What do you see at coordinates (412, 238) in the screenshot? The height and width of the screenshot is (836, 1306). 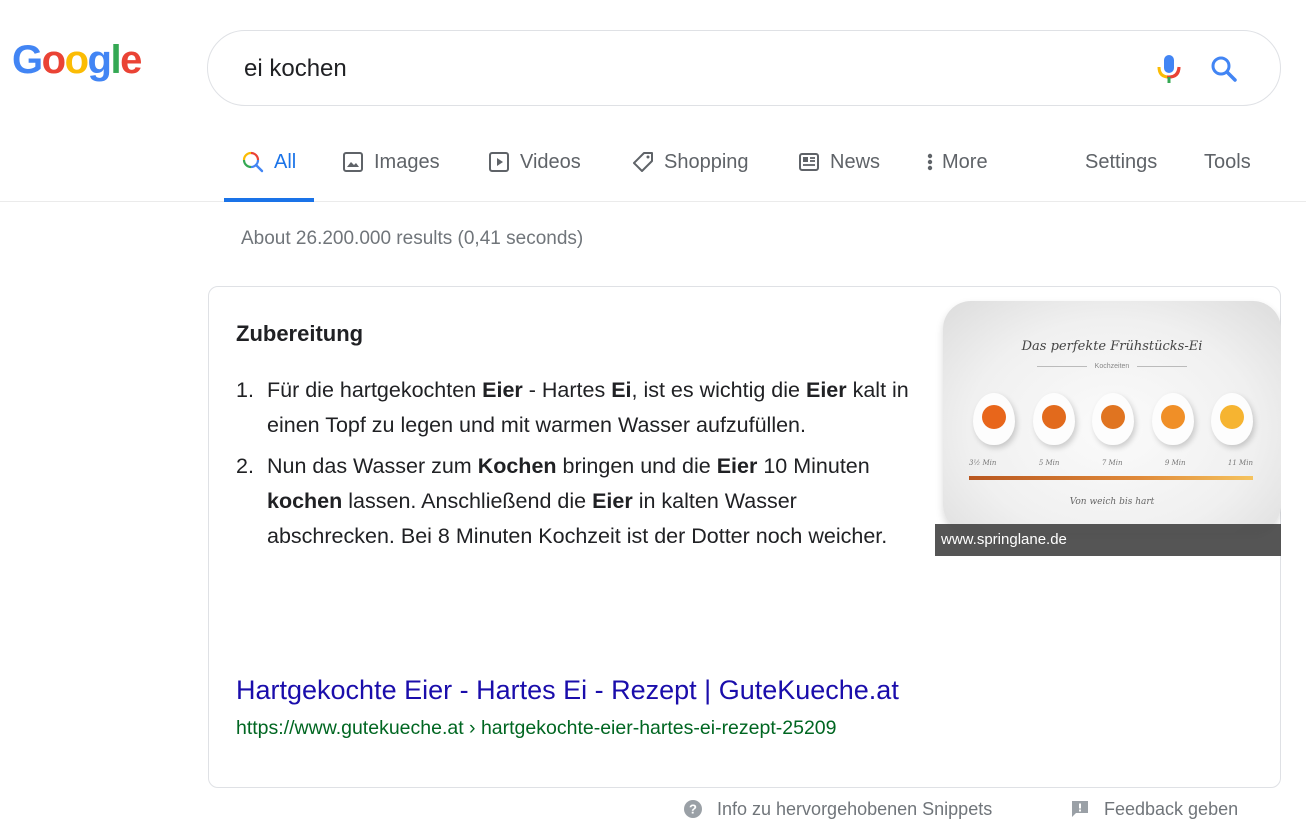 I see `result-stats: About 26.200.000 results (0,41 seconds)` at bounding box center [412, 238].